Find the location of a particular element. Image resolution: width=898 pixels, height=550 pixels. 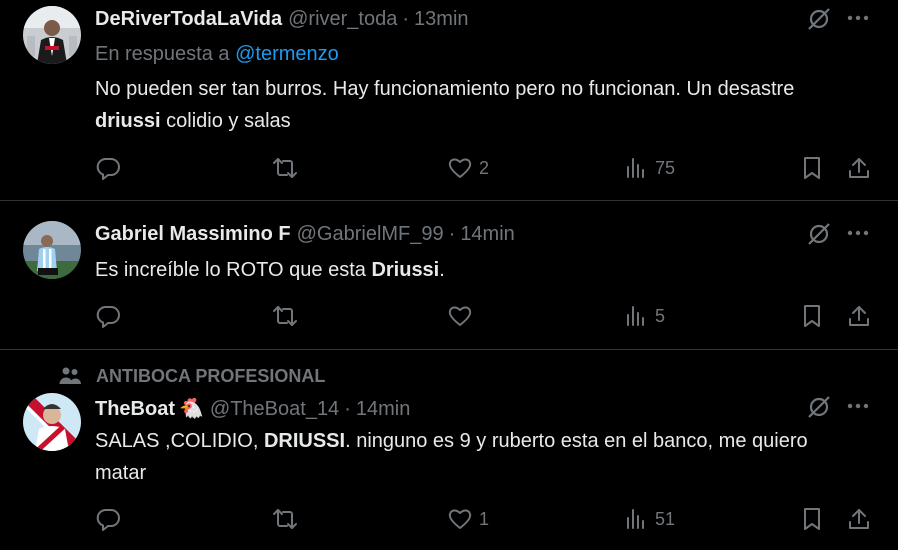

community-context: ANTIBOCA PROFESIONAL is located at coordinates (191, 376).